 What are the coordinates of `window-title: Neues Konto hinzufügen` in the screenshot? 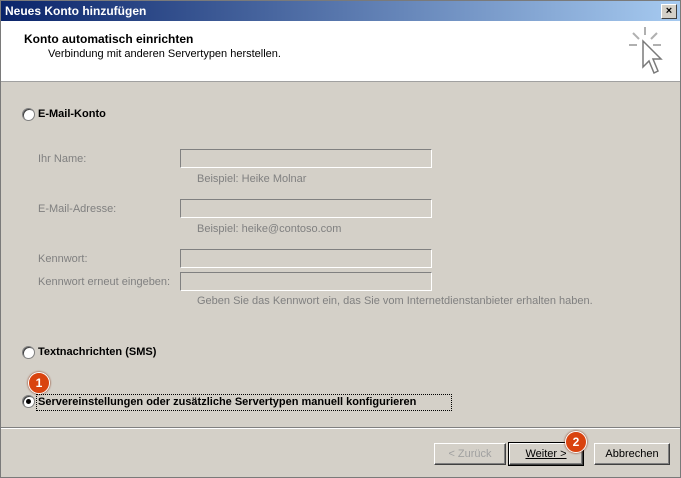 It's located at (76, 11).